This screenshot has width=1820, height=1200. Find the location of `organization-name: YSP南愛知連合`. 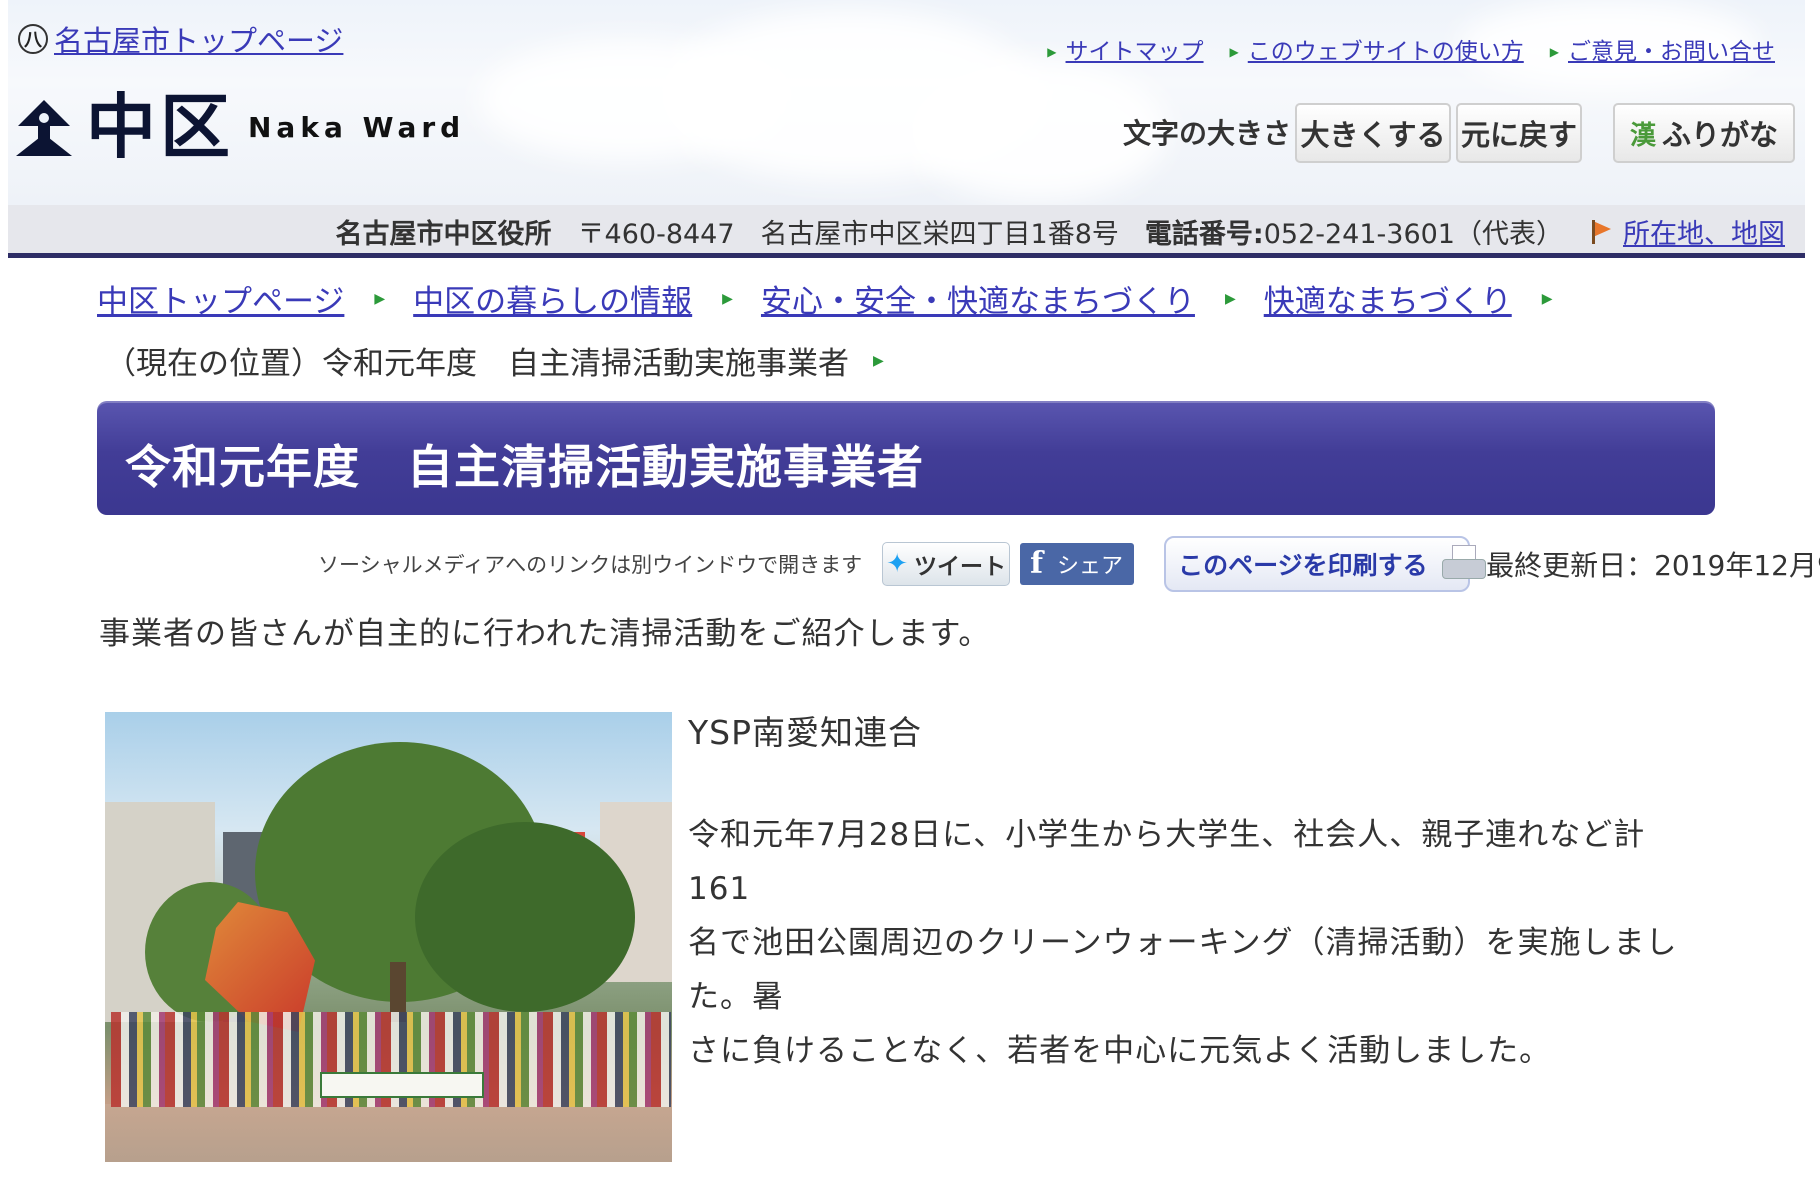

organization-name: YSP南愛知連合 is located at coordinates (805, 732).